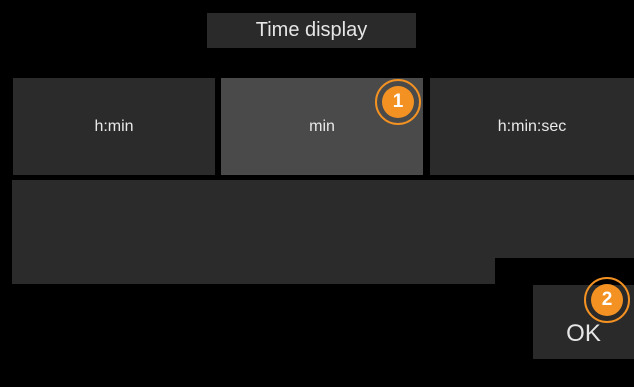 The height and width of the screenshot is (387, 634). What do you see at coordinates (583, 333) in the screenshot?
I see `ok-button-label: OK` at bounding box center [583, 333].